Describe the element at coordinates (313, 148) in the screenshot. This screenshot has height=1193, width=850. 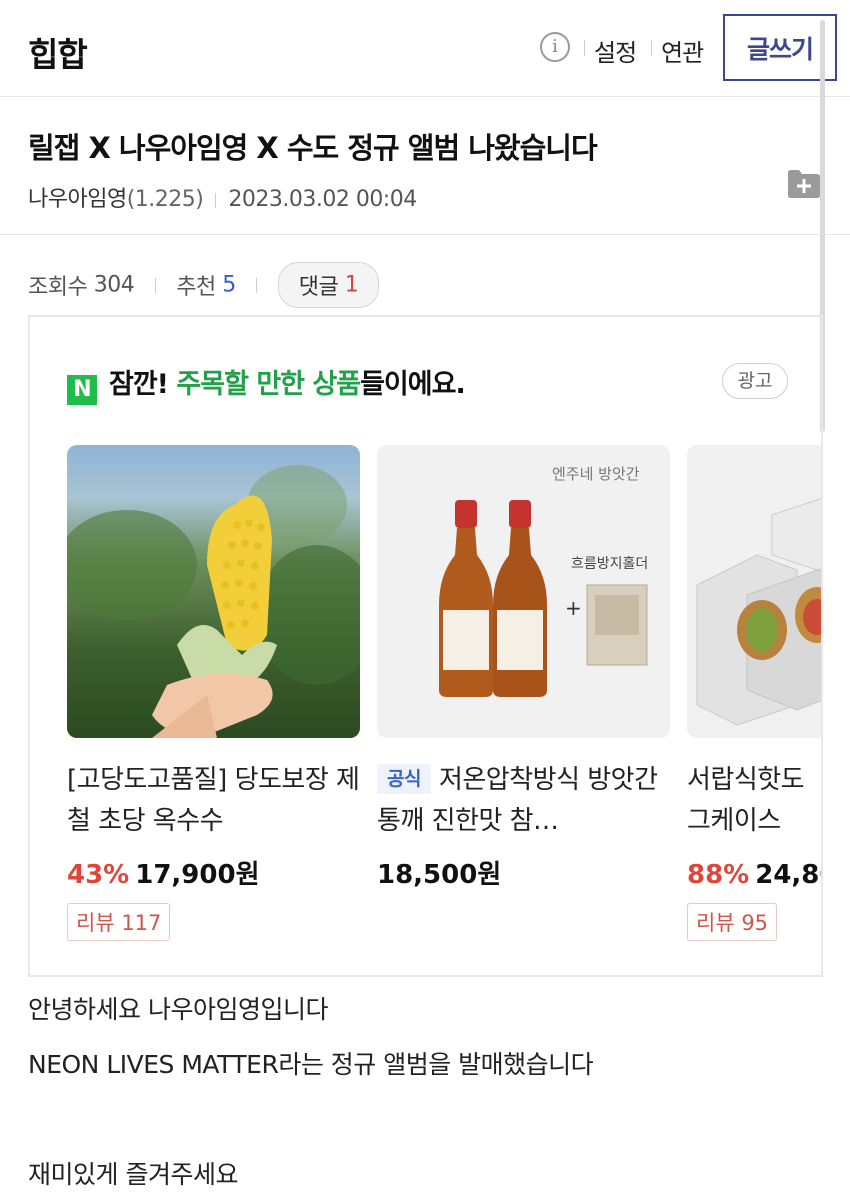
I see `post-title: 릴잽 X 나우아임영 X 수도 정규 앨범 나왔습니다` at that location.